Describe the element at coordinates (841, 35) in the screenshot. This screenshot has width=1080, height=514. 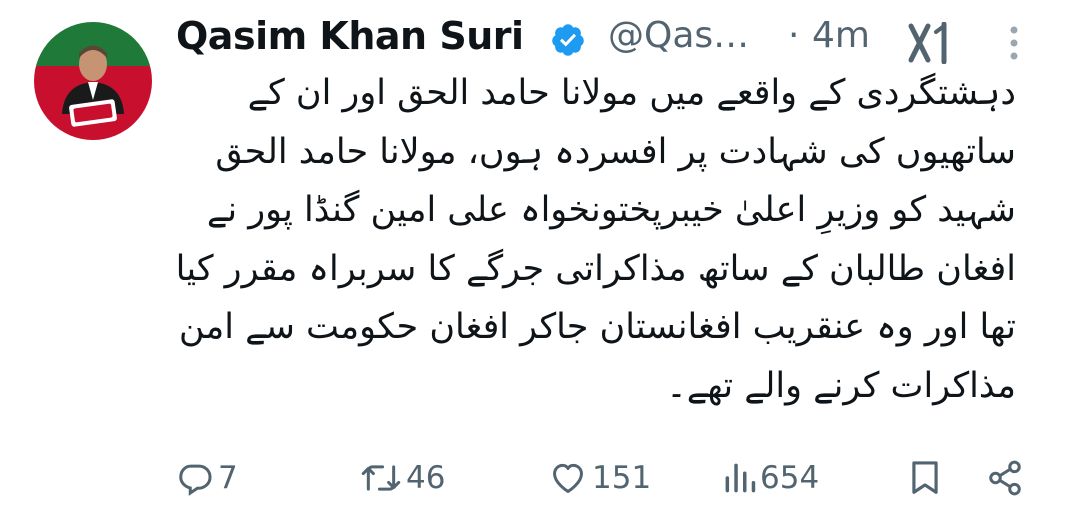
I see `timestamp: 4m` at that location.